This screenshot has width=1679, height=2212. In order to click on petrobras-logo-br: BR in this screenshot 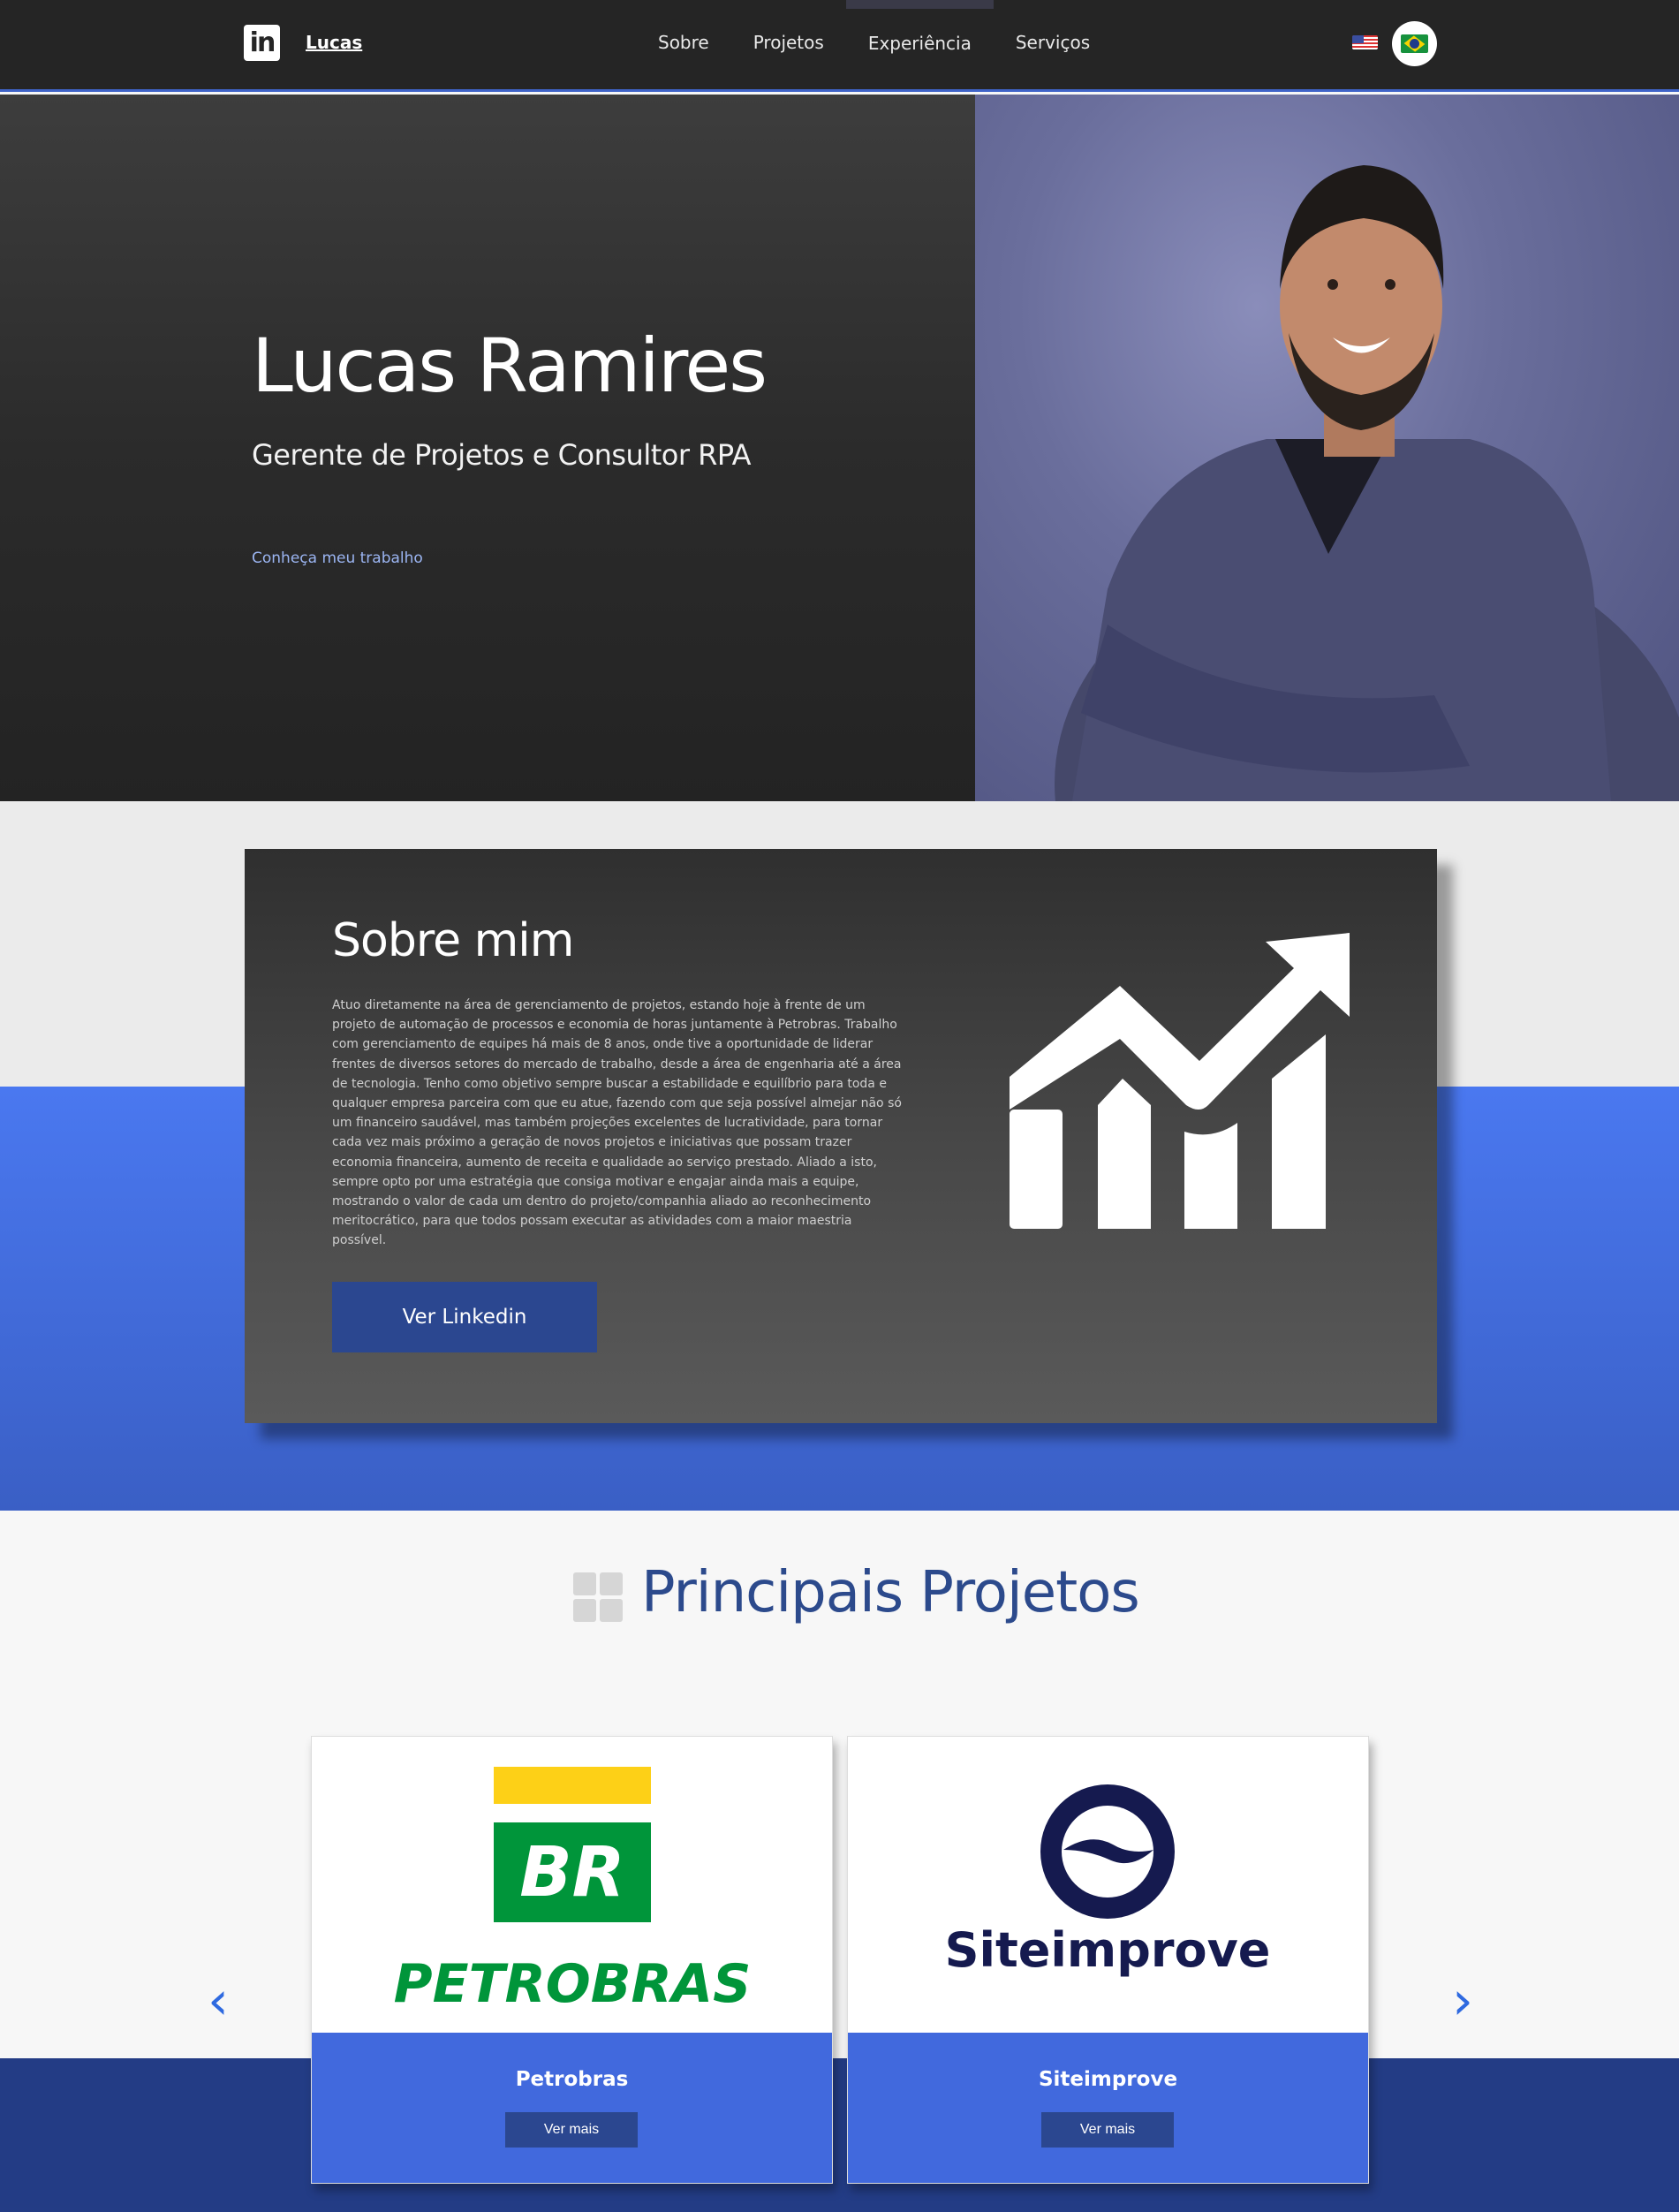, I will do `click(572, 1873)`.